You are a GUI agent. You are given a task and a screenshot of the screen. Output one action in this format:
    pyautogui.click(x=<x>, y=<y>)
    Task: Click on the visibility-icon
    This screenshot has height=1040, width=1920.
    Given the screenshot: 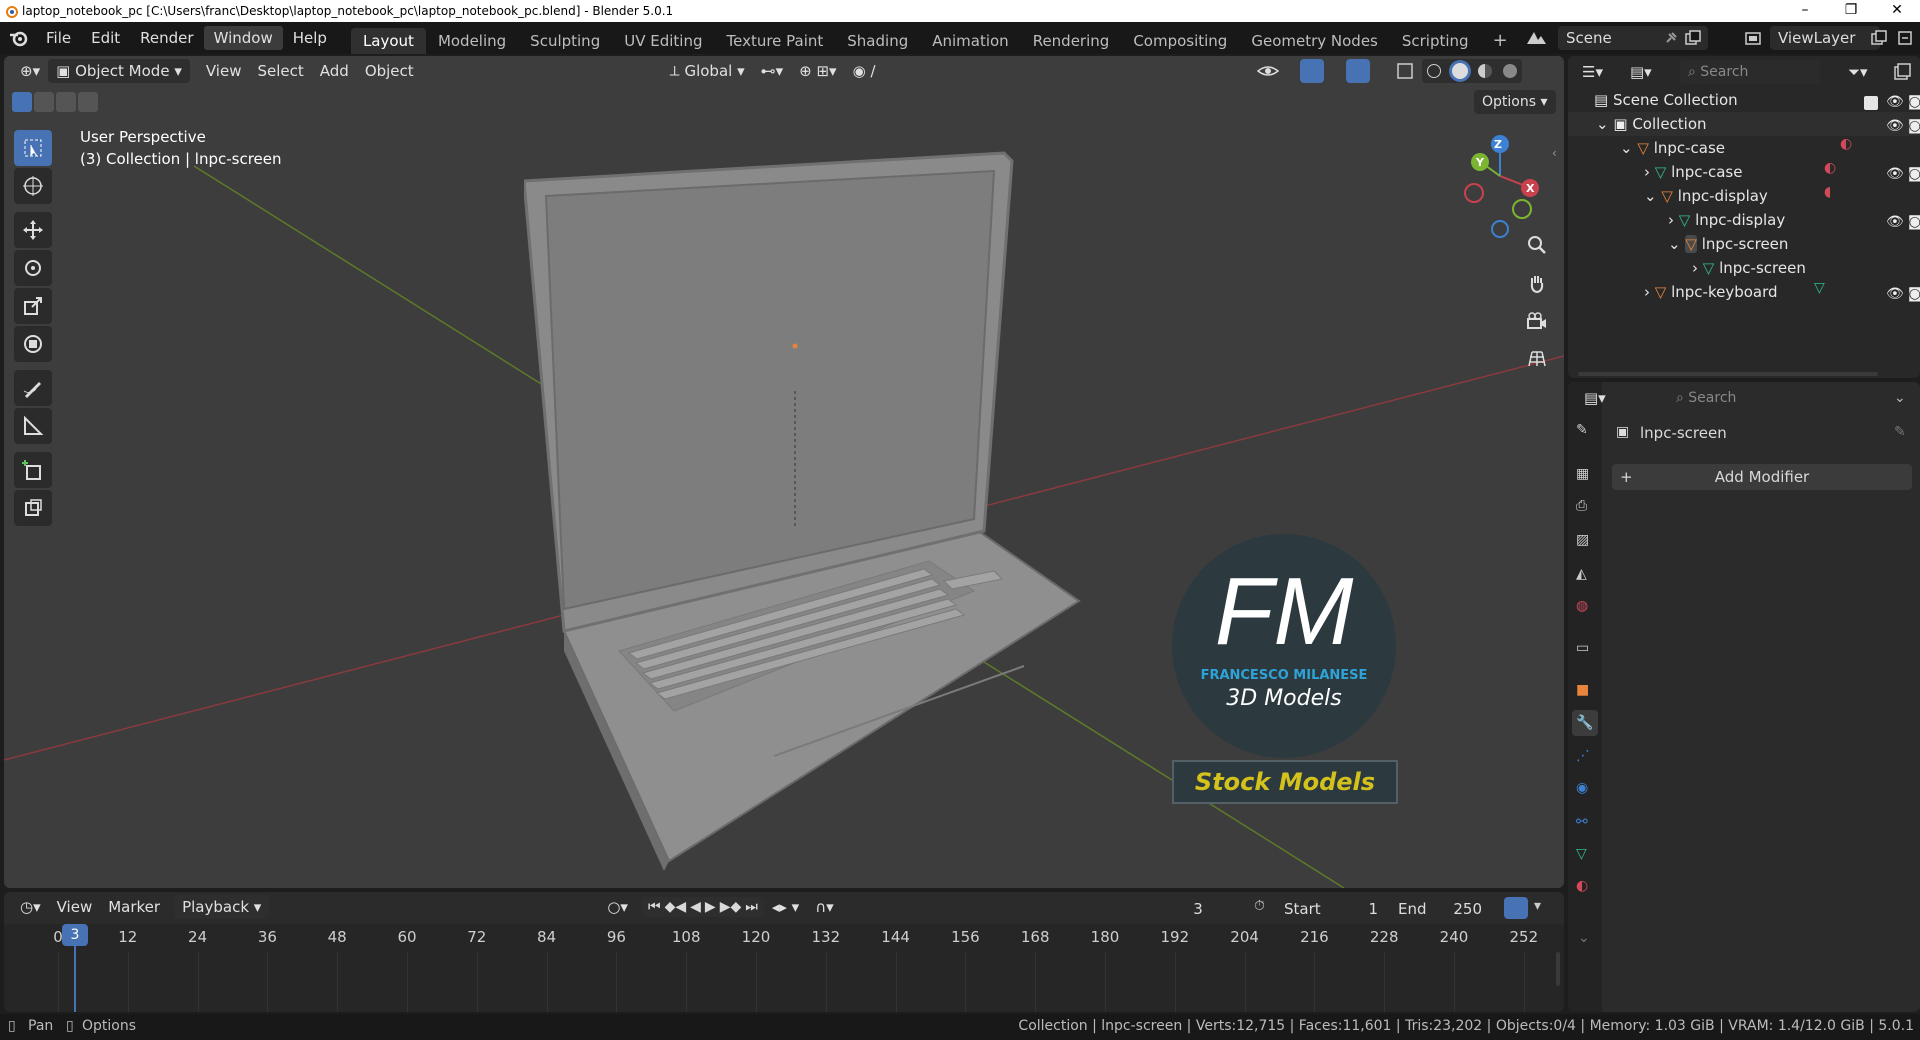 What is the action you would take?
    pyautogui.click(x=1268, y=71)
    